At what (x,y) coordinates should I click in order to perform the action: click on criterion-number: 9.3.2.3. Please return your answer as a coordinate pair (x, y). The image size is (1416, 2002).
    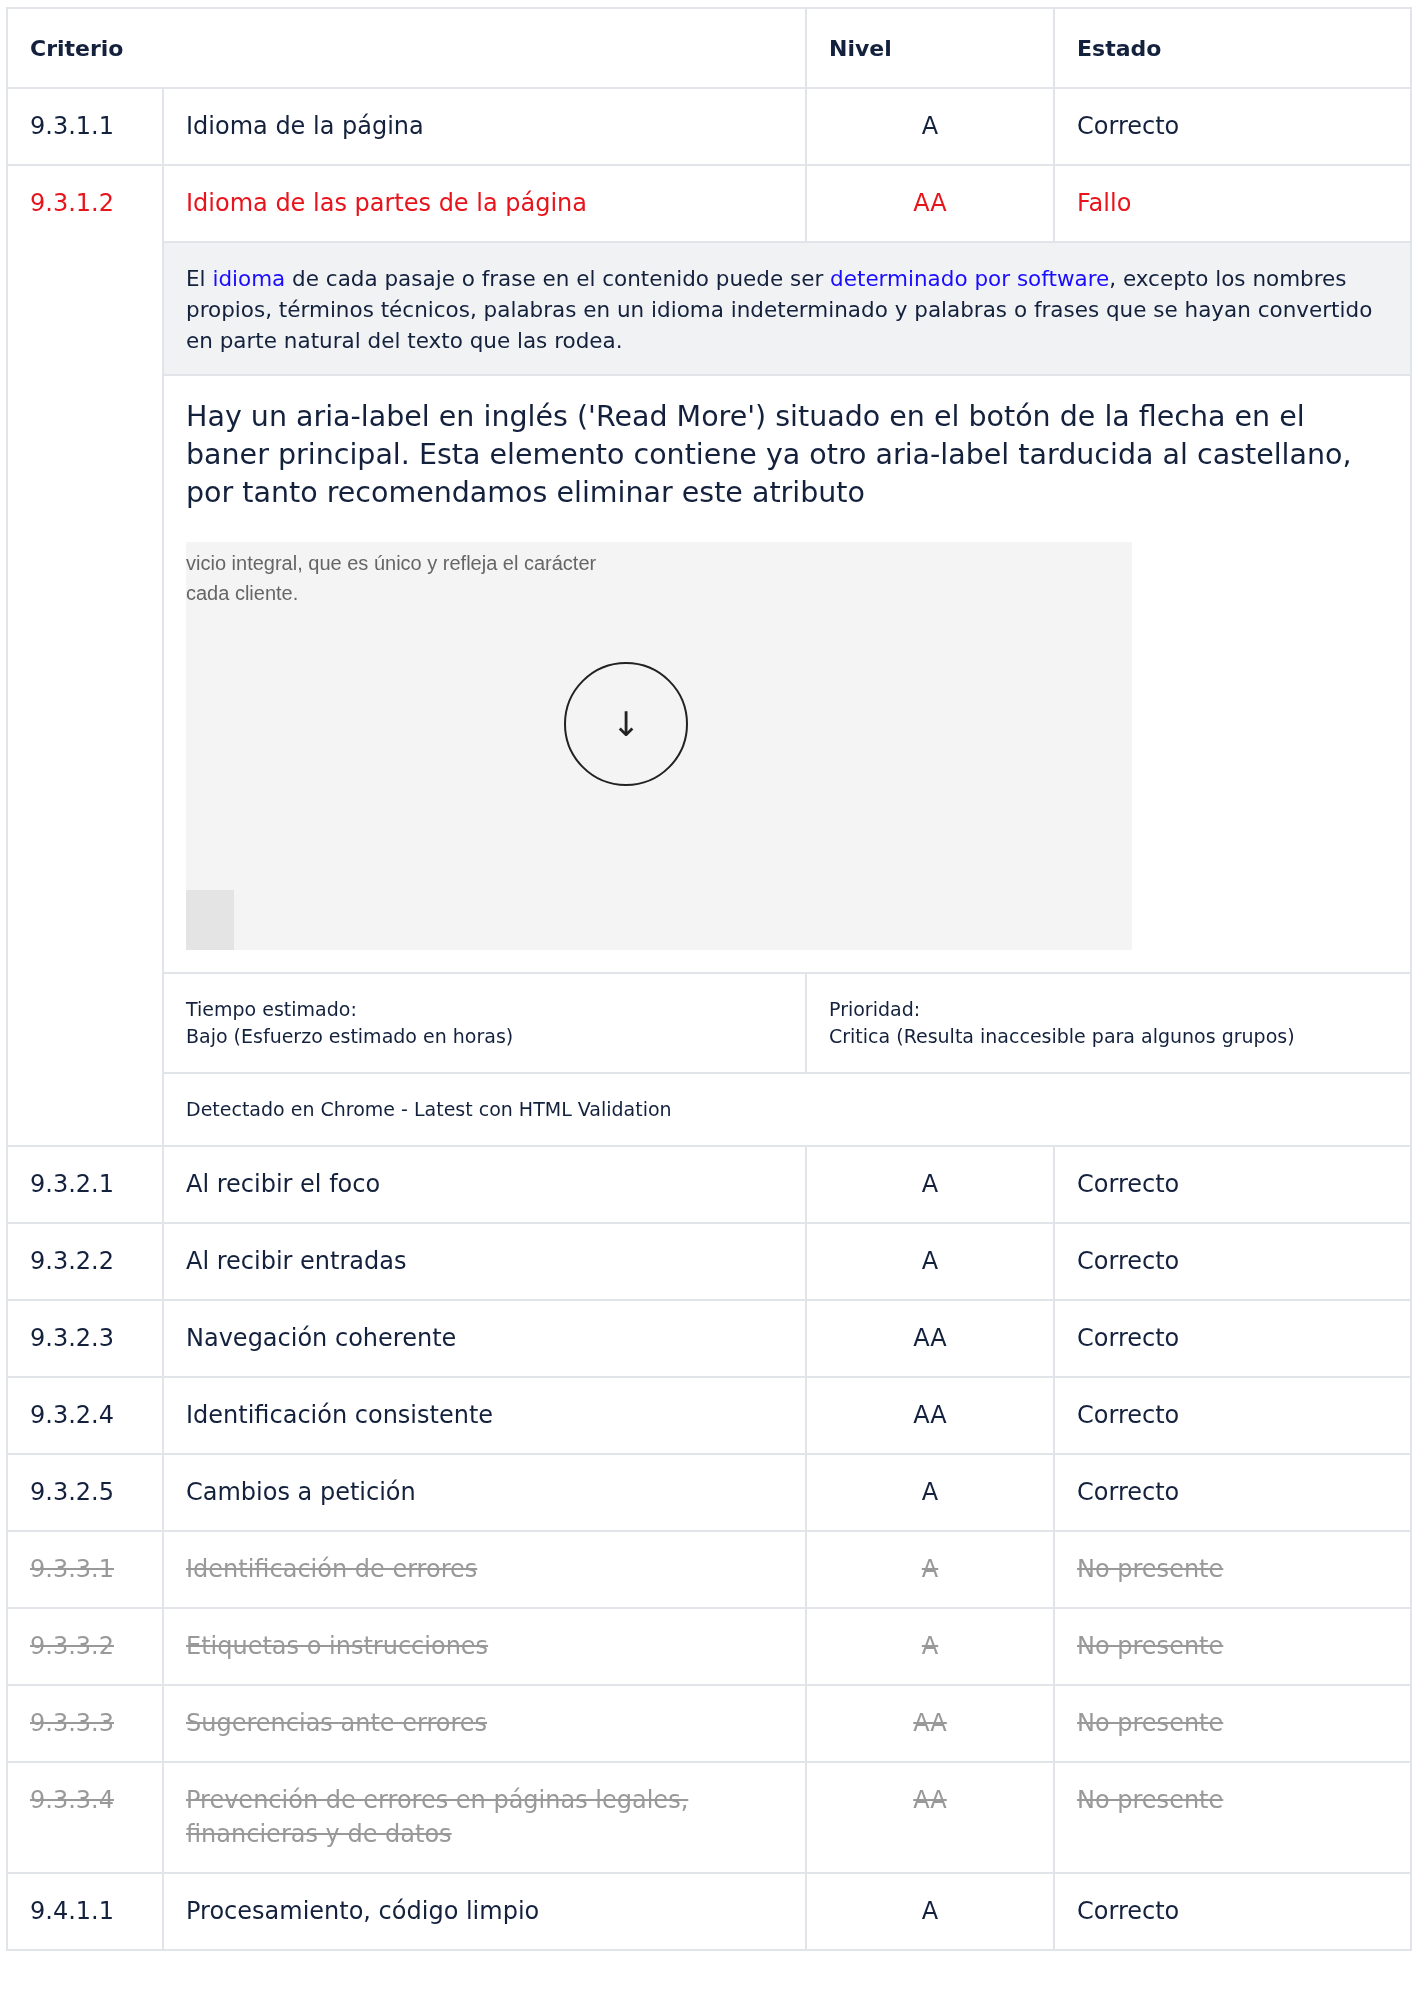
    Looking at the image, I should click on (85, 1338).